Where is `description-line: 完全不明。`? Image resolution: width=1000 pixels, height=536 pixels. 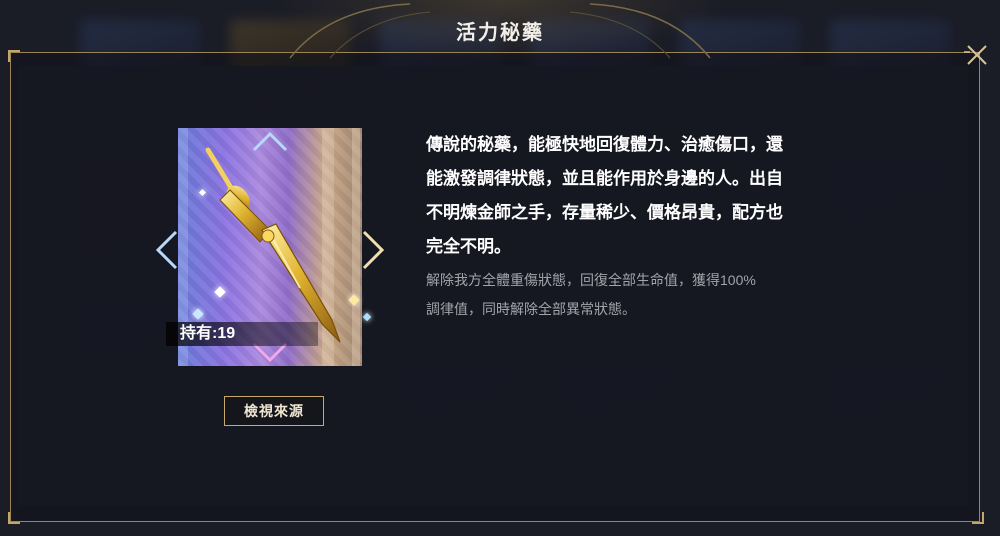
description-line: 完全不明。 is located at coordinates (468, 246).